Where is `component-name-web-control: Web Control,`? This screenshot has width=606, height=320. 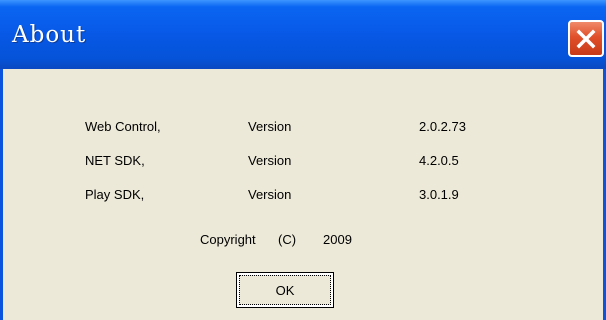 component-name-web-control: Web Control, is located at coordinates (123, 126).